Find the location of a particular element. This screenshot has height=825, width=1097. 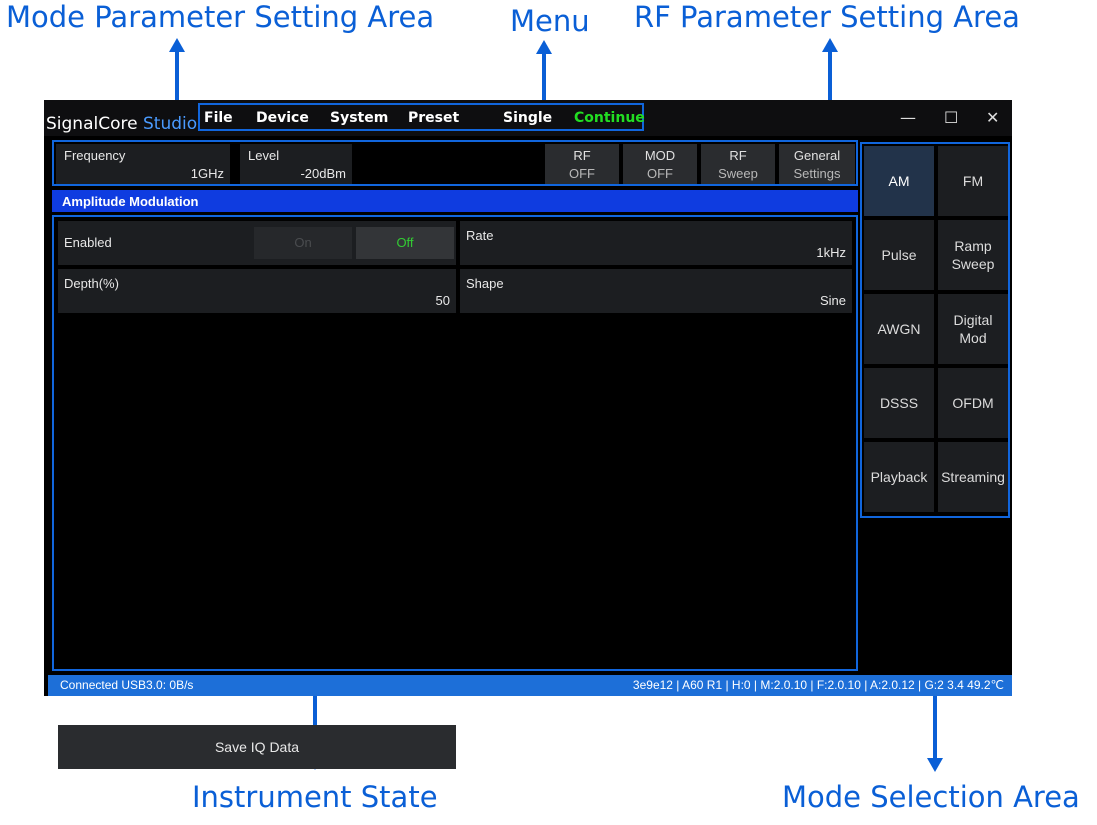

level-value: -20dBm is located at coordinates (323, 173).